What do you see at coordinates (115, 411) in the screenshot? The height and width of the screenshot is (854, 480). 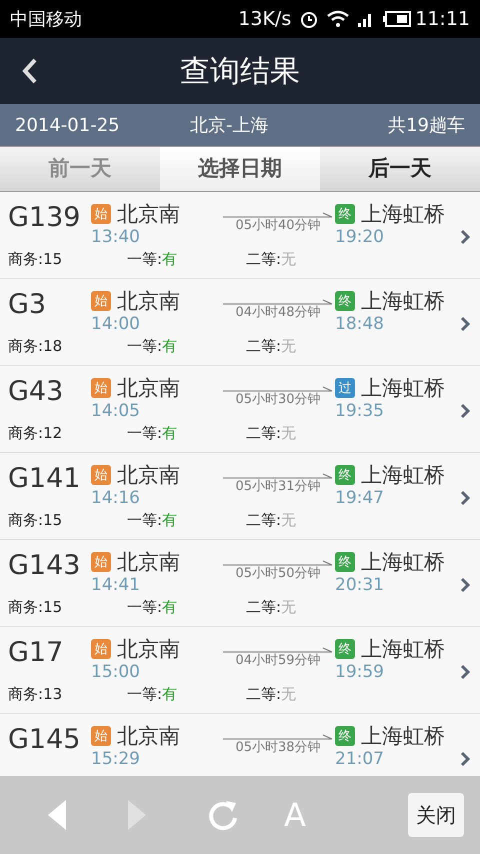 I see `departure-time: 14:05` at bounding box center [115, 411].